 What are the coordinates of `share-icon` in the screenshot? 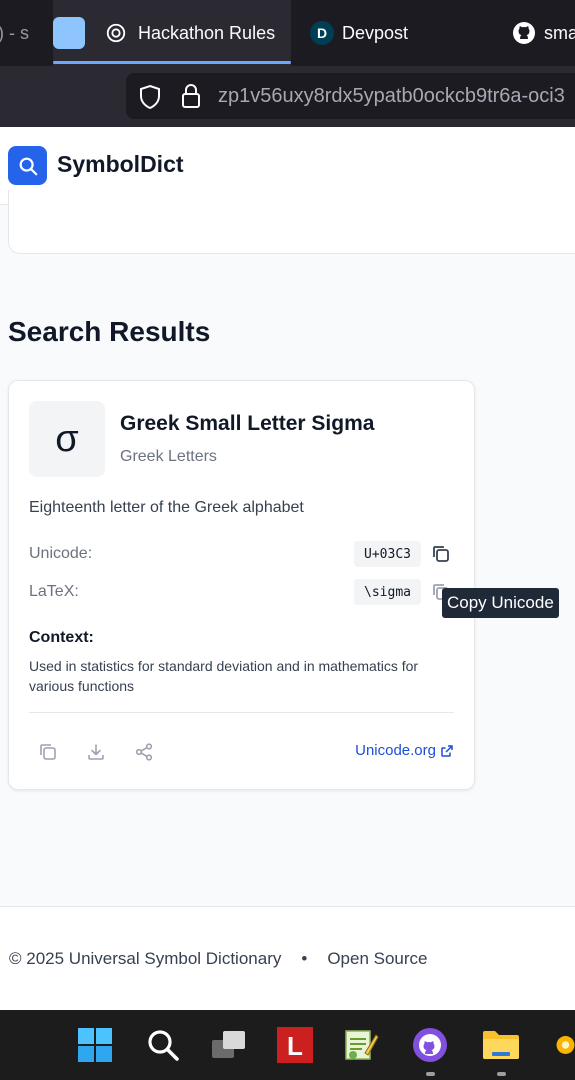 It's located at (144, 752).